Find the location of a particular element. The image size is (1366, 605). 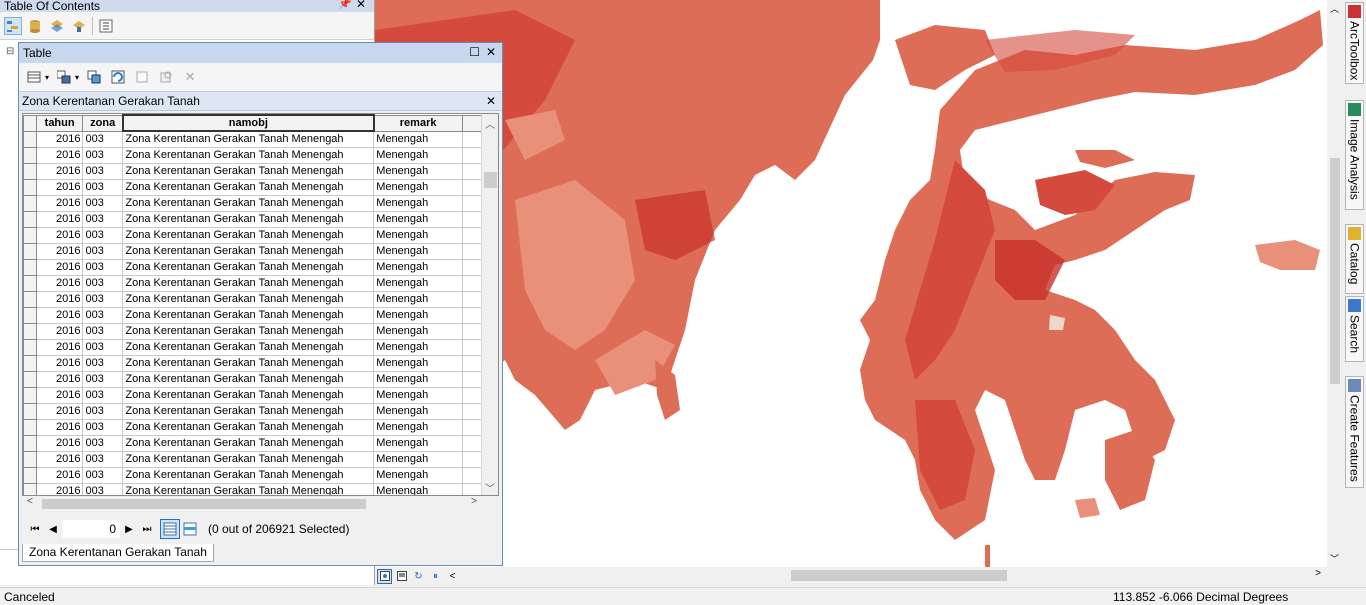

scroll-left-icon: < is located at coordinates (30, 501).